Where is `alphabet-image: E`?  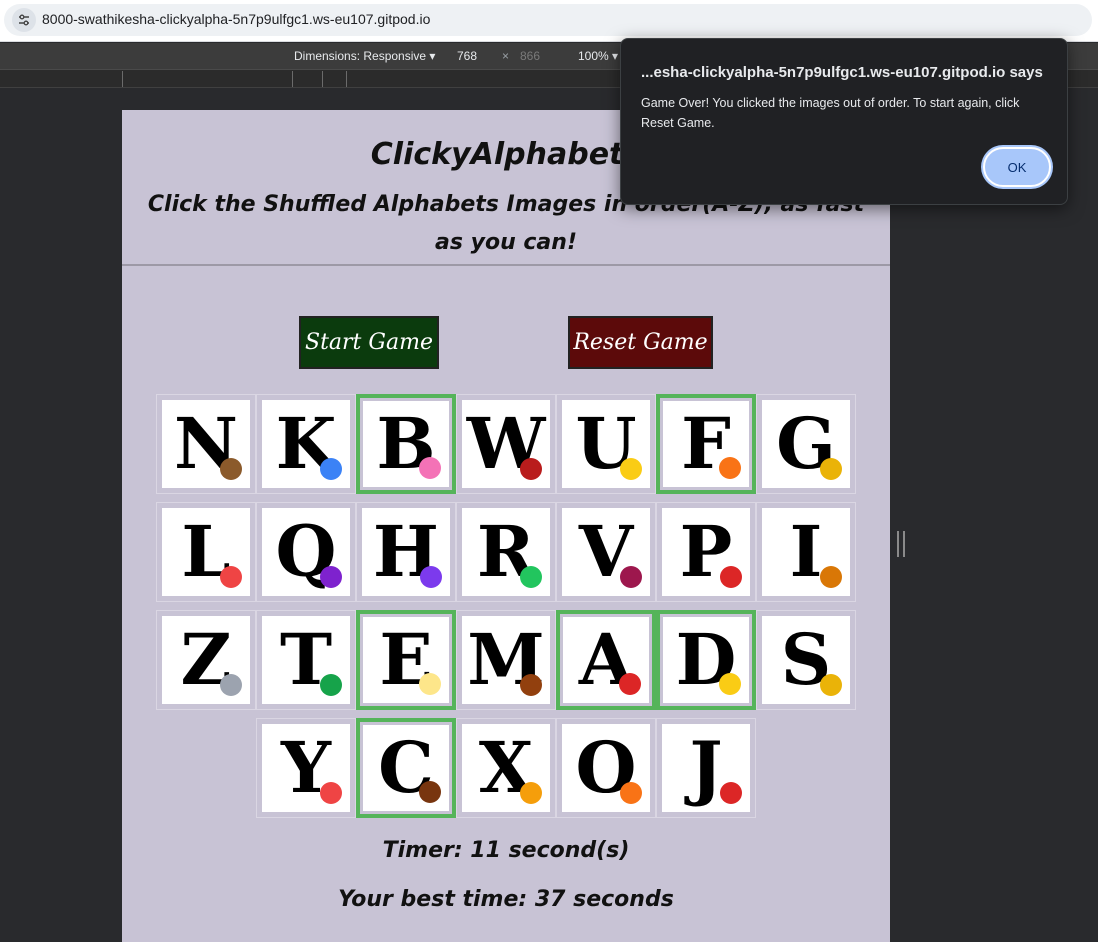
alphabet-image: E is located at coordinates (406, 660).